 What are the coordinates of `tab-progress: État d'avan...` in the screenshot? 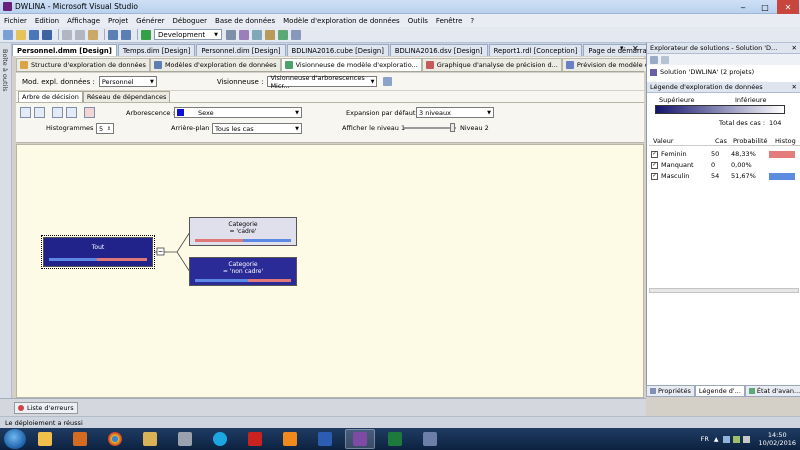 It's located at (772, 391).